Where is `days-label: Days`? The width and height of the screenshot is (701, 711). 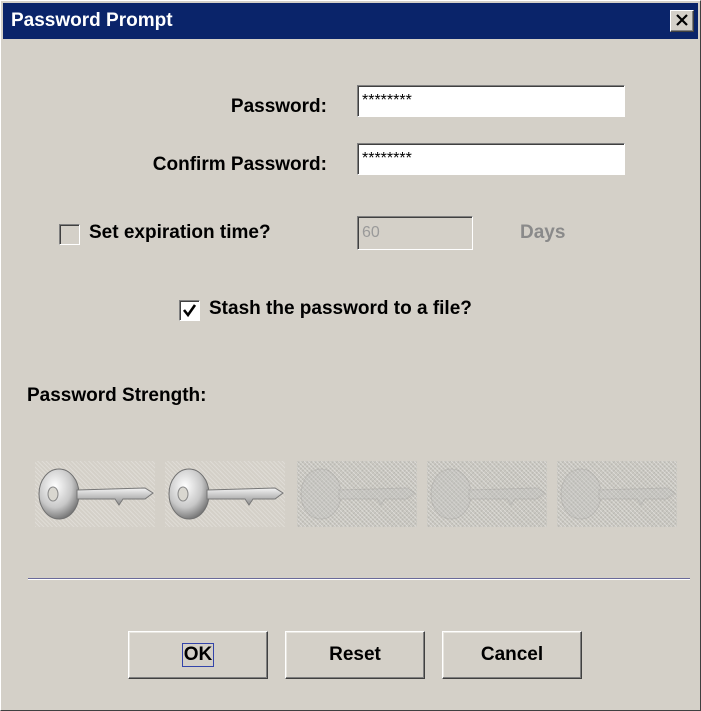
days-label: Days is located at coordinates (543, 232).